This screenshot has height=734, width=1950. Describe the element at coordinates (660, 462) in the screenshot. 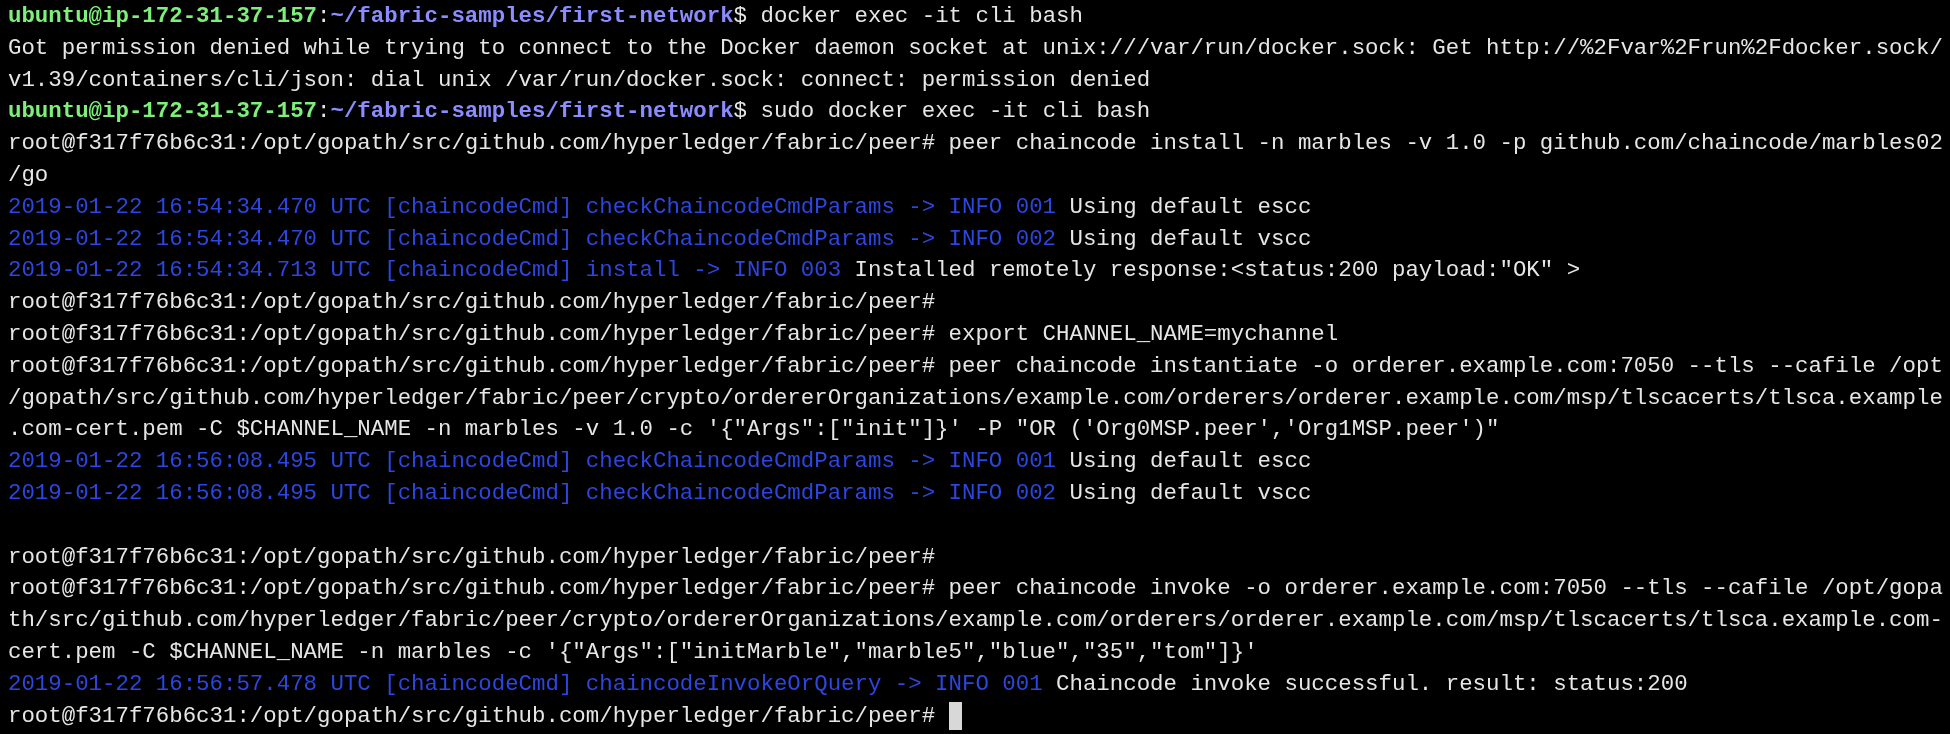

I see `terminal-line: 2019-01-22 16:56:08.495 UTC [chaincodeCmd] checkChaincodeCmdParams -> INFO 001 Using default escc` at that location.